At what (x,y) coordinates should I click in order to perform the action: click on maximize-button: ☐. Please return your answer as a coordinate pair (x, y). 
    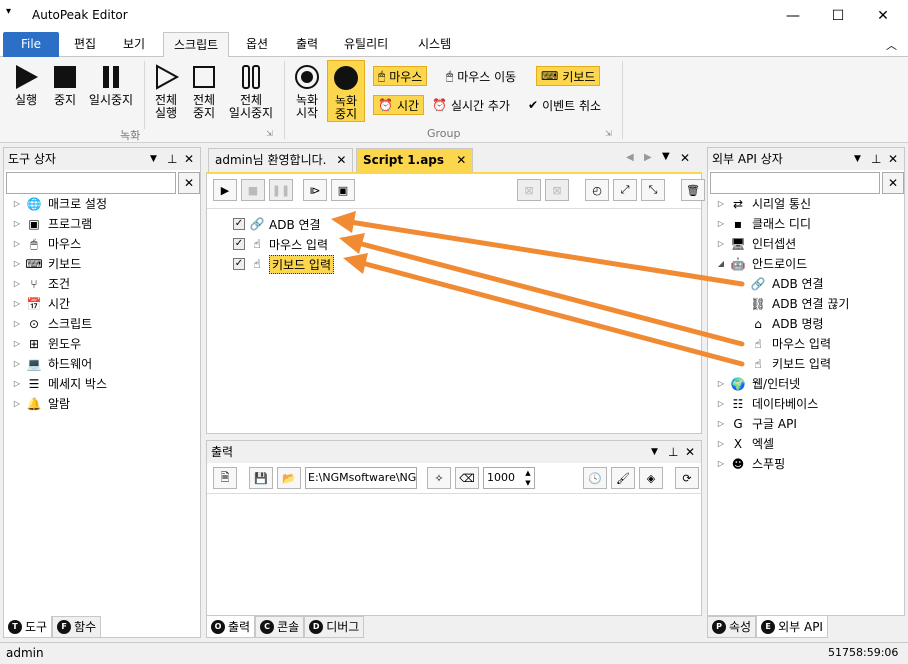
    Looking at the image, I should click on (838, 16).